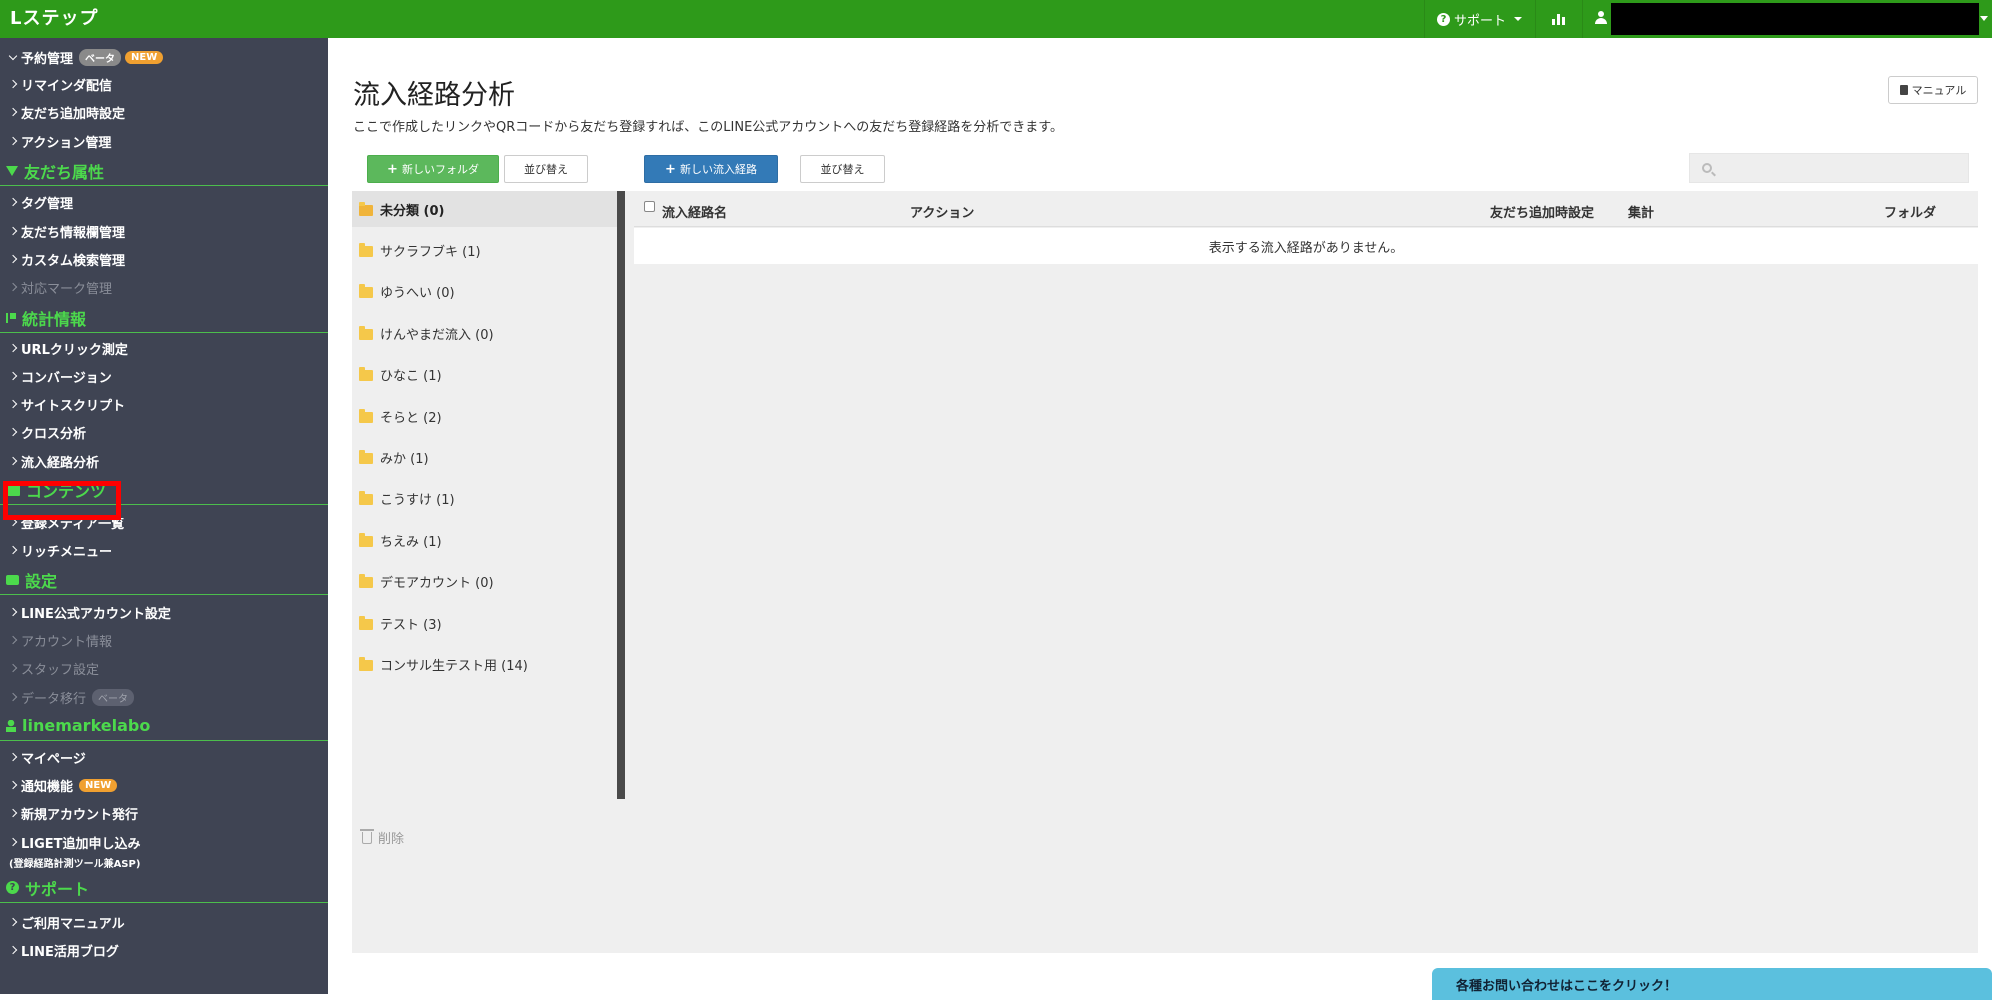 Image resolution: width=1992 pixels, height=1000 pixels. Describe the element at coordinates (649, 206) in the screenshot. I see `select-all-checkbox` at that location.